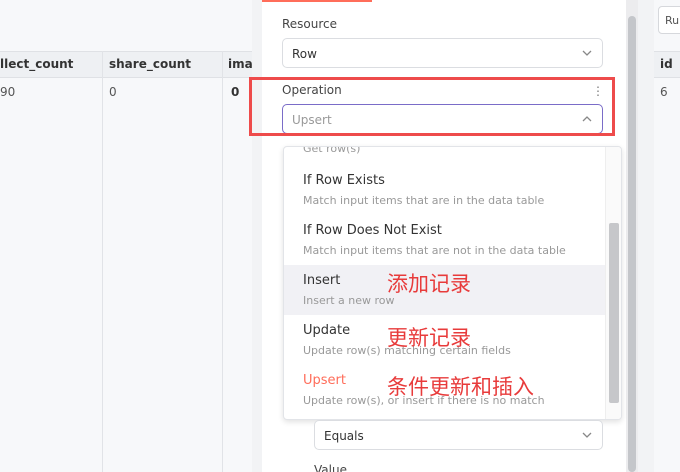 This screenshot has width=680, height=472. I want to click on dropdown-item-get-rows: Get row(s), so click(331, 151).